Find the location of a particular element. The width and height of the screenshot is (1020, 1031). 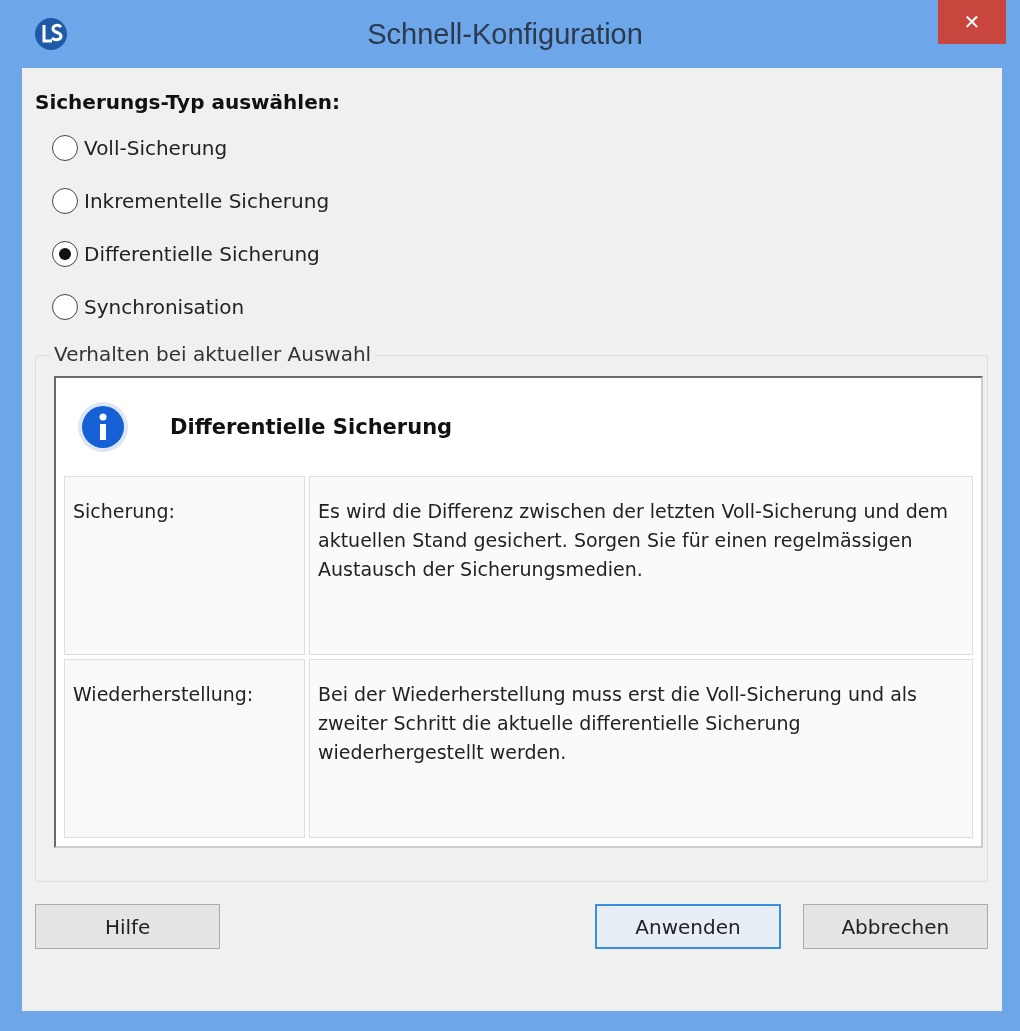

table-cell: Wiederherstellung: is located at coordinates (184, 748).